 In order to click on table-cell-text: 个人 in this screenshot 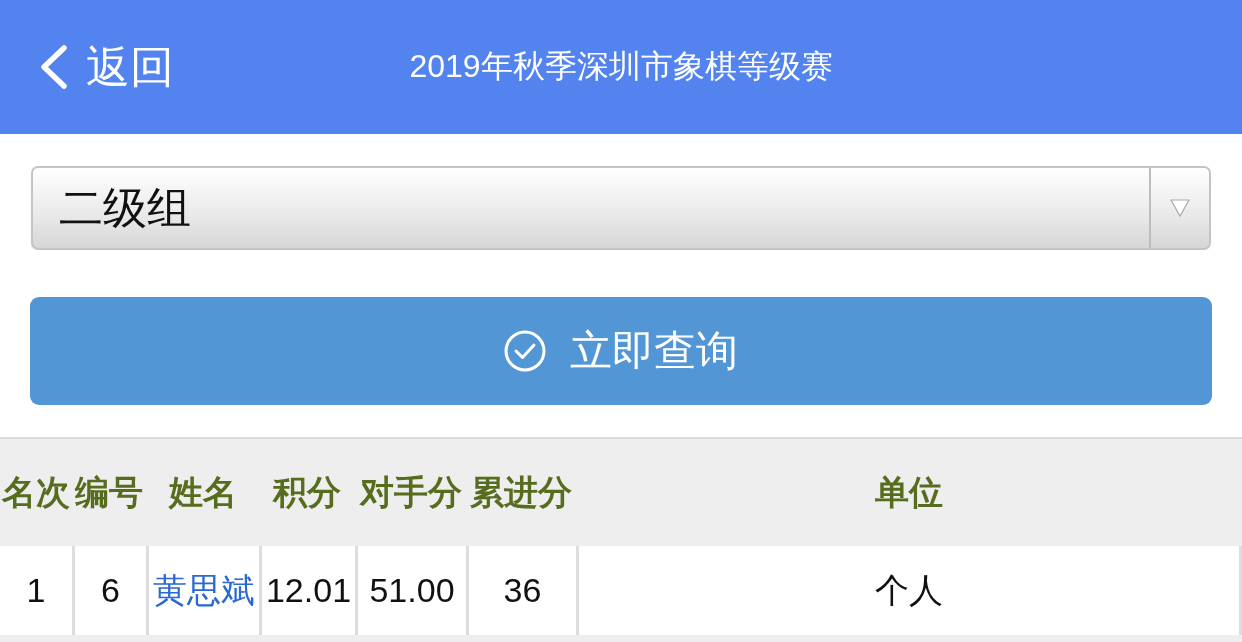, I will do `click(909, 590)`.